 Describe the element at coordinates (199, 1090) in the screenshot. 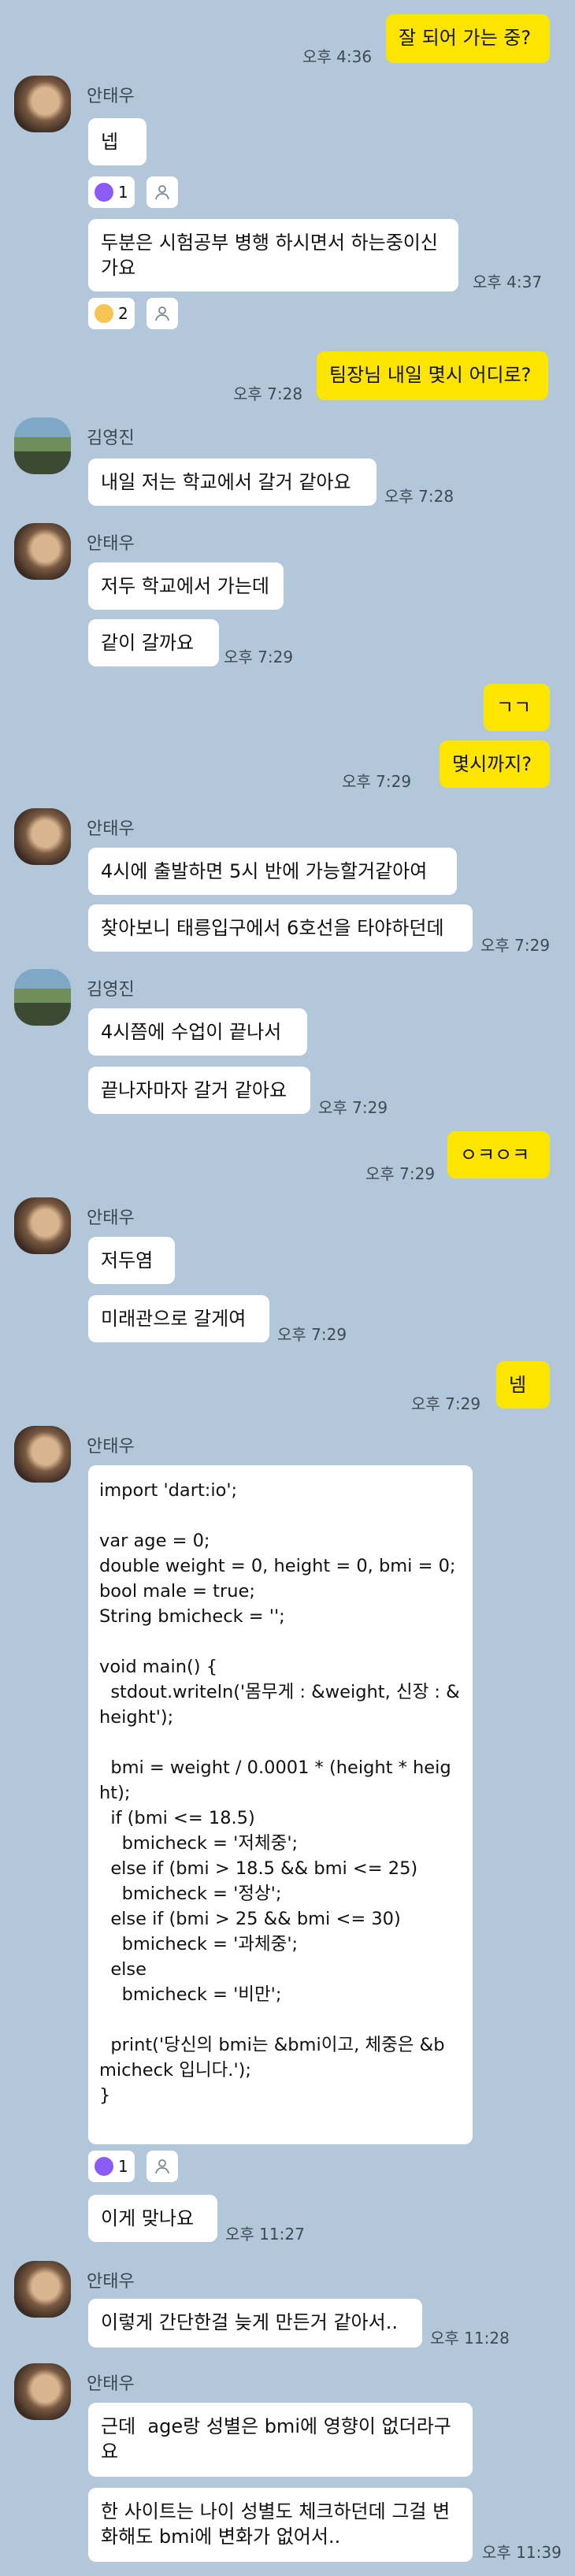

I see `message-bubble-incoming: 끝나자마자 갈거 같아요` at that location.